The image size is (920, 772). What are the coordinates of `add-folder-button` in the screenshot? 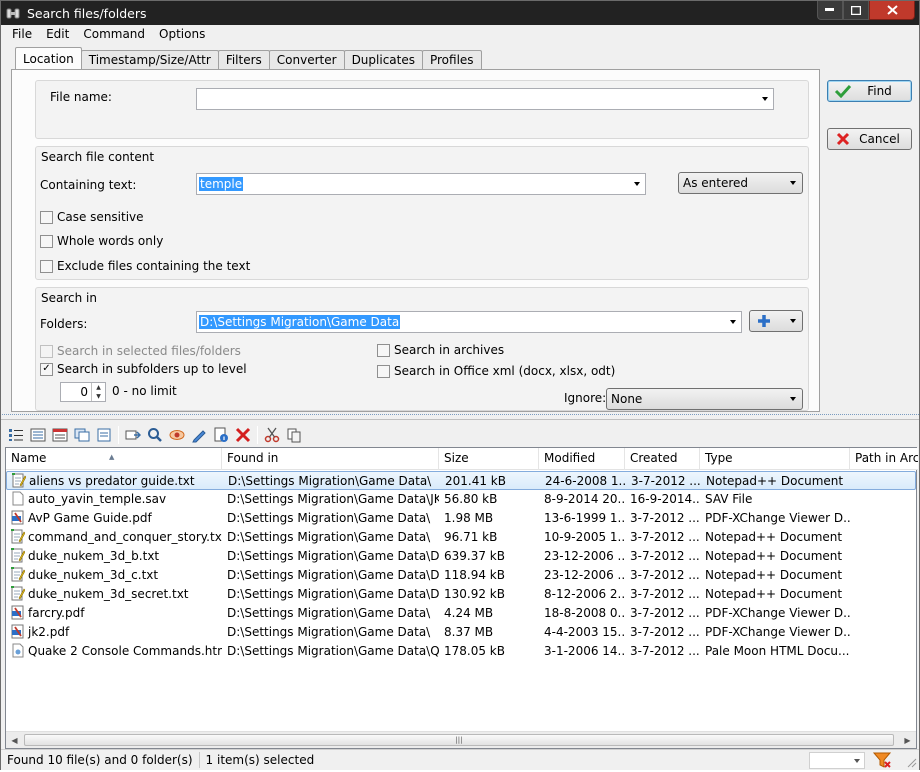 It's located at (776, 321).